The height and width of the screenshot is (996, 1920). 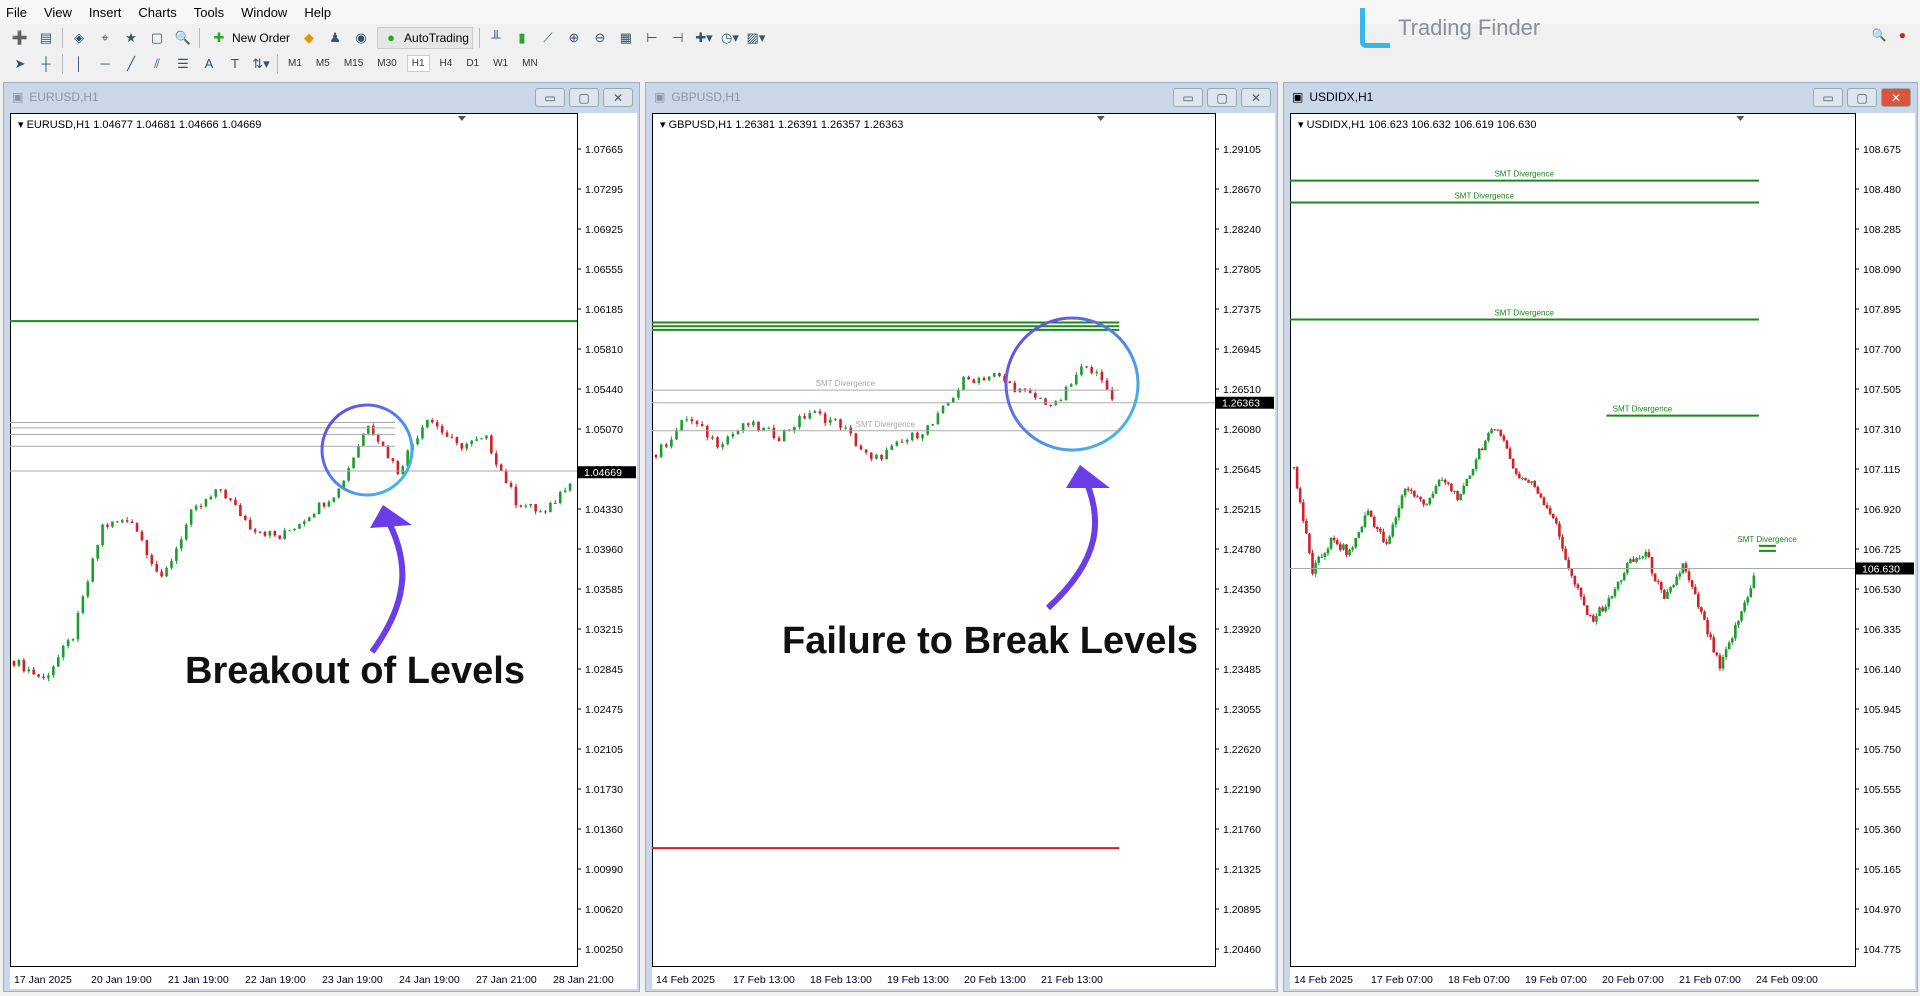 What do you see at coordinates (317, 12) in the screenshot?
I see `menu-help: Help` at bounding box center [317, 12].